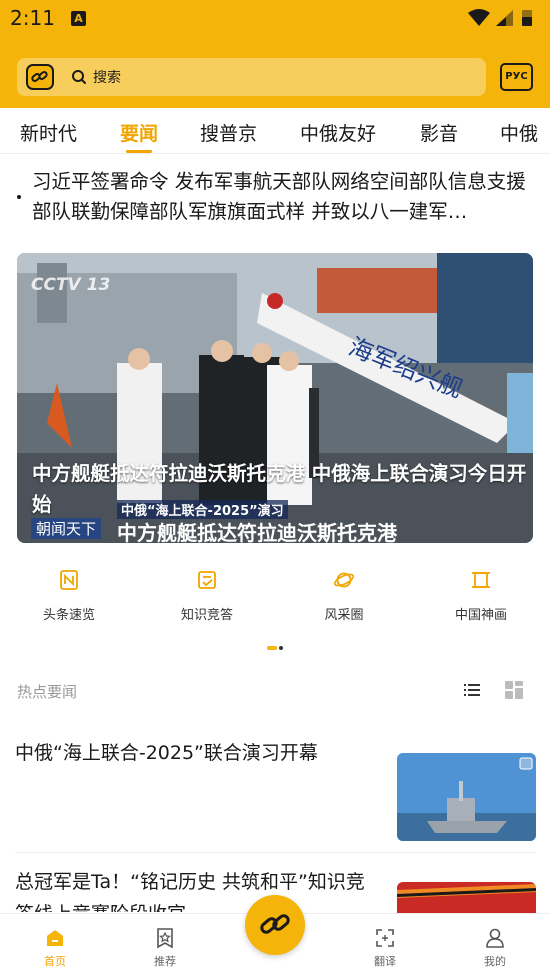 The height and width of the screenshot is (979, 550). I want to click on bullet-dot, so click(19, 197).